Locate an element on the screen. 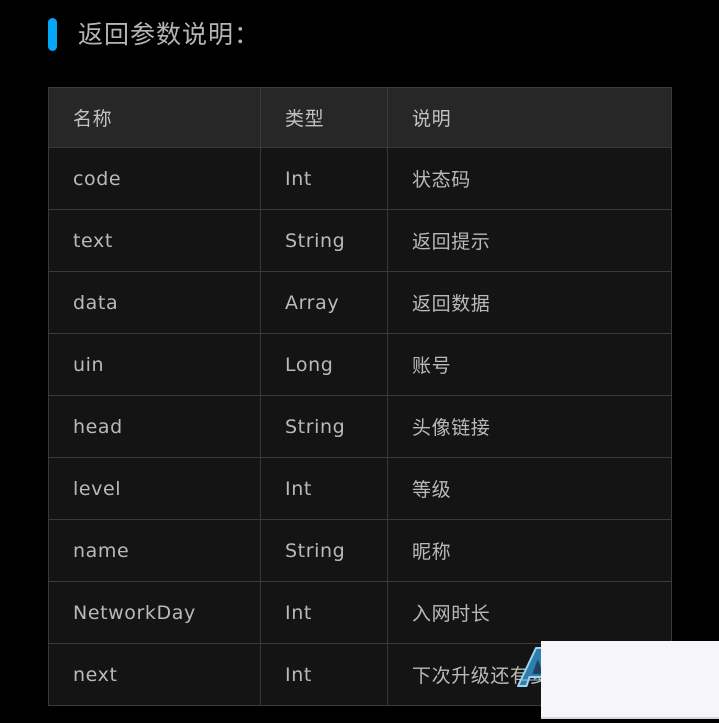  table-row: uin Long 账号 is located at coordinates (360, 364).